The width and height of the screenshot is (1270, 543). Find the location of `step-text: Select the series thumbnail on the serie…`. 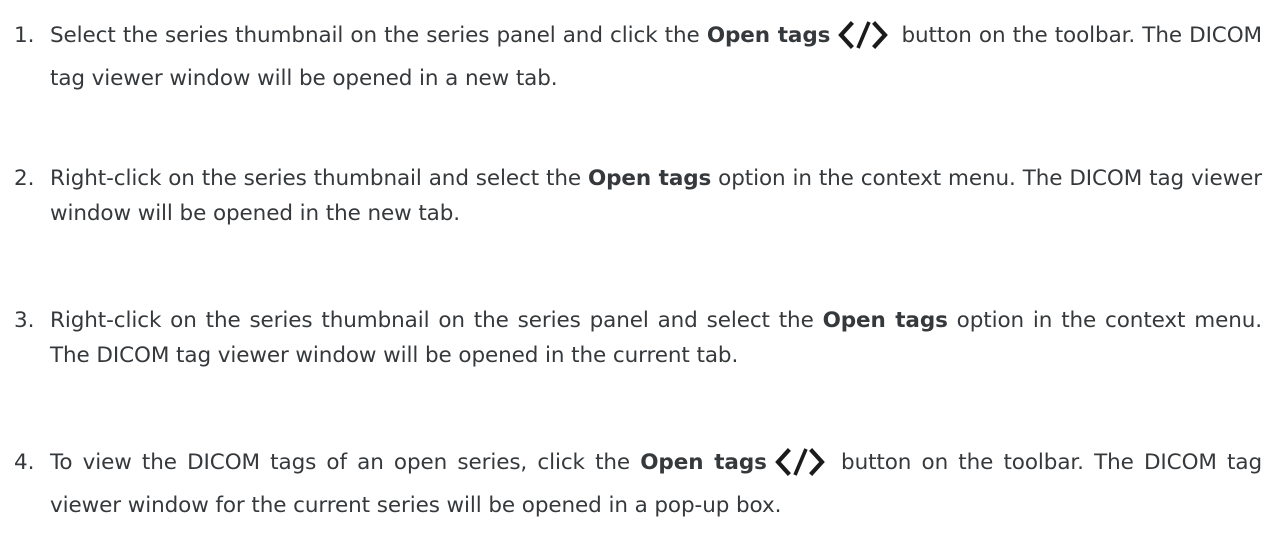

step-text: Select the series thumbnail on the serie… is located at coordinates (656, 57).